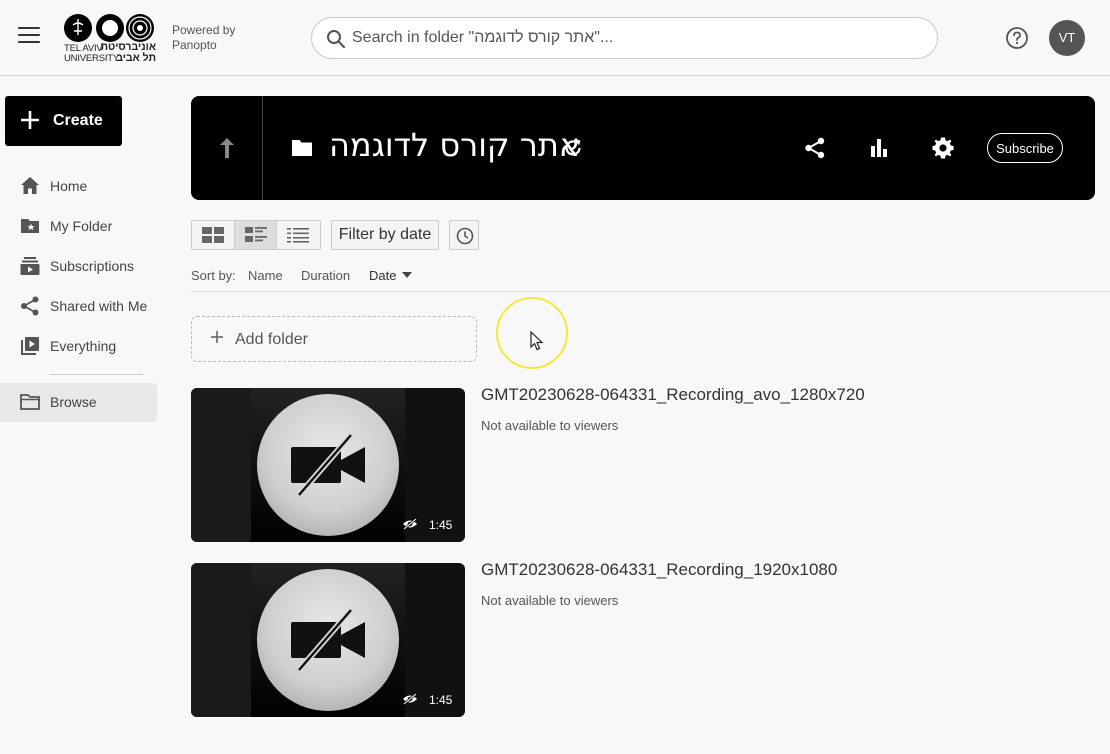  I want to click on create-button: Create, so click(63, 121).